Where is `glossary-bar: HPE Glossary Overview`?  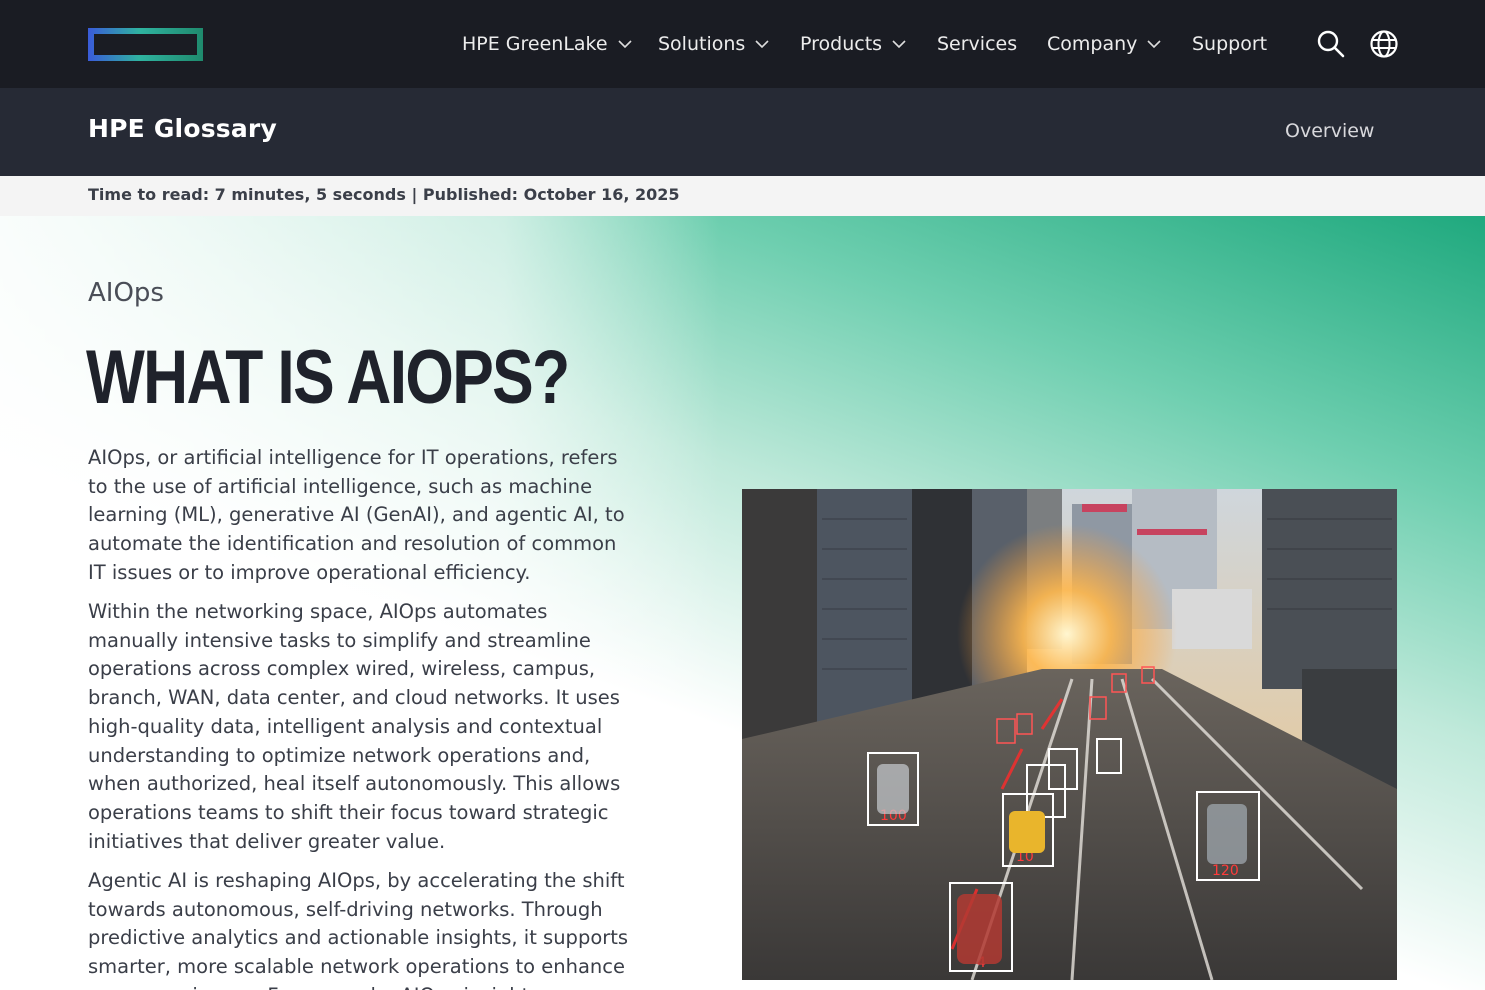
glossary-bar: HPE Glossary Overview is located at coordinates (742, 132).